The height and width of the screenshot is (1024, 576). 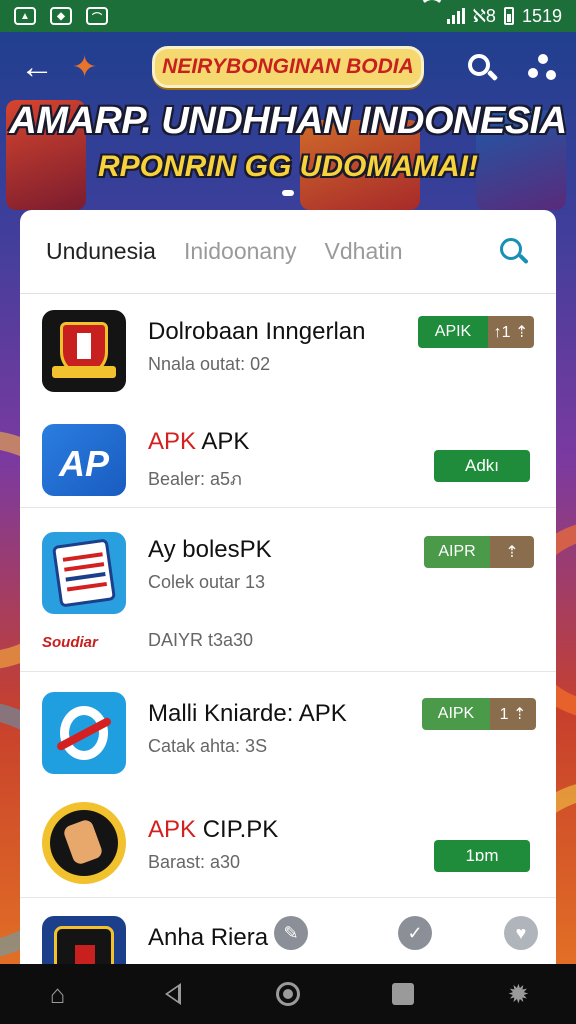 I want to click on recents-nav-icon, so click(x=403, y=994).